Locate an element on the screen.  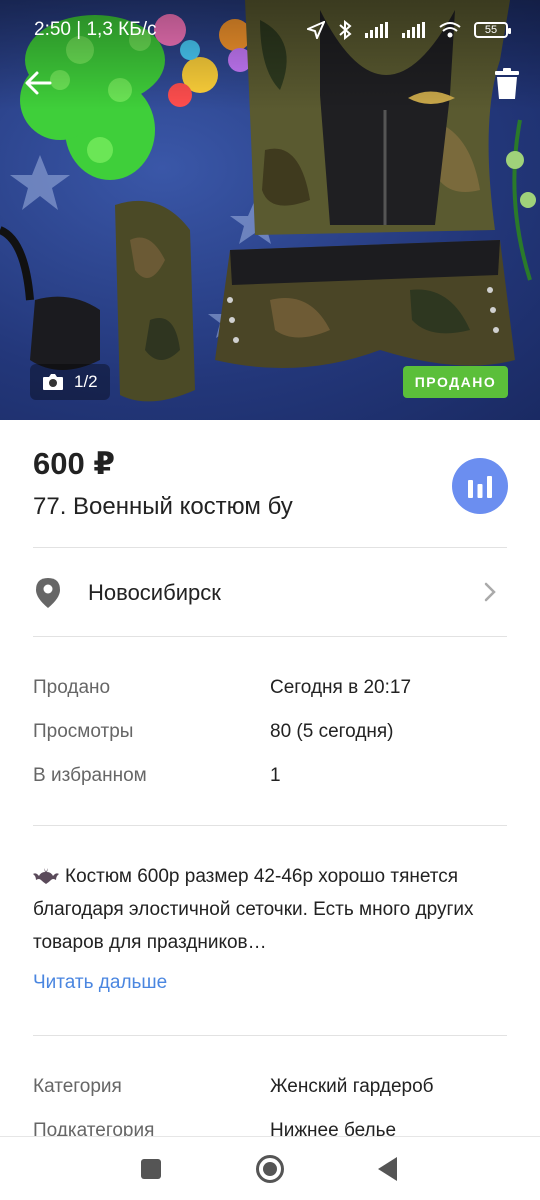
bat-emoji-icon is located at coordinates (46, 876).